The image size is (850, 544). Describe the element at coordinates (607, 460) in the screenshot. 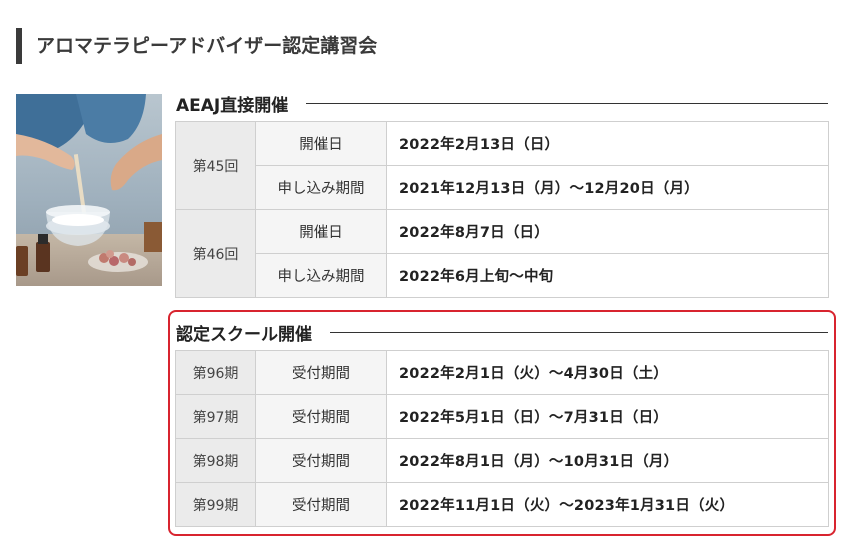

I see `row-value: 2022年8月1日（月）〜10月31日（月）` at that location.